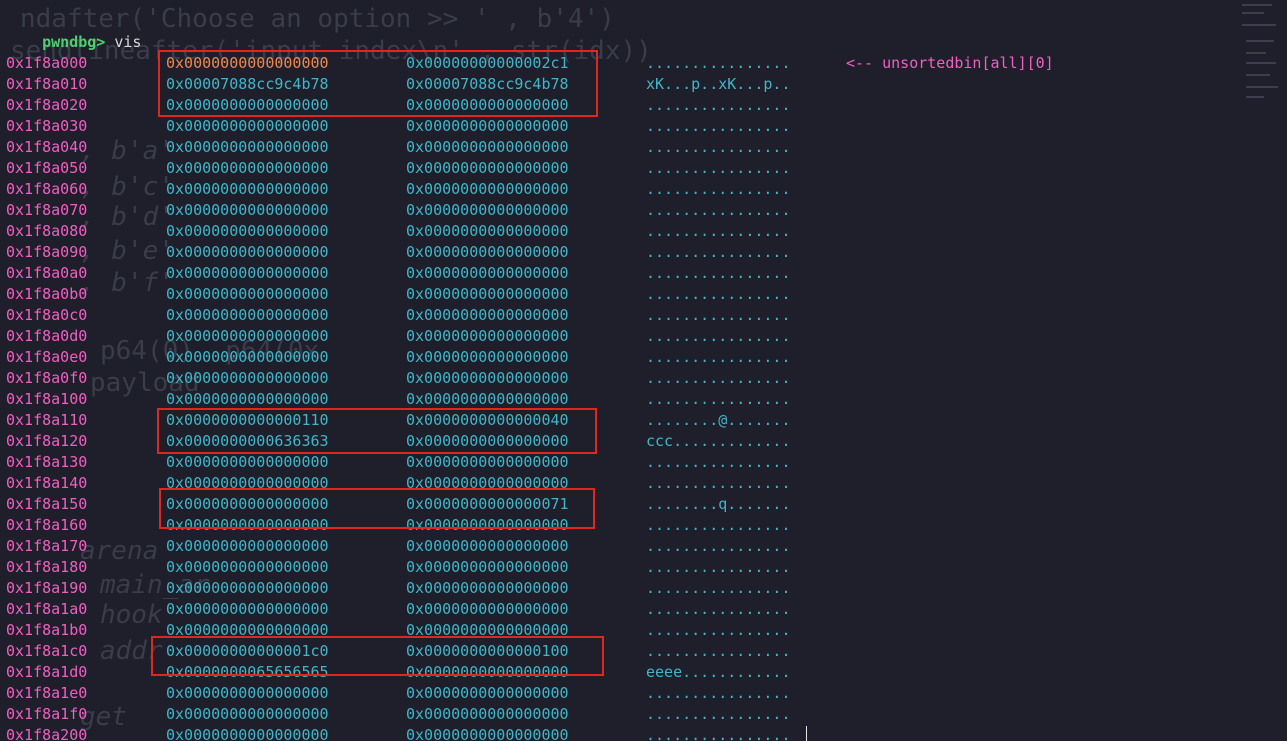  I want to click on address: 0x1f8a200, so click(47, 733).